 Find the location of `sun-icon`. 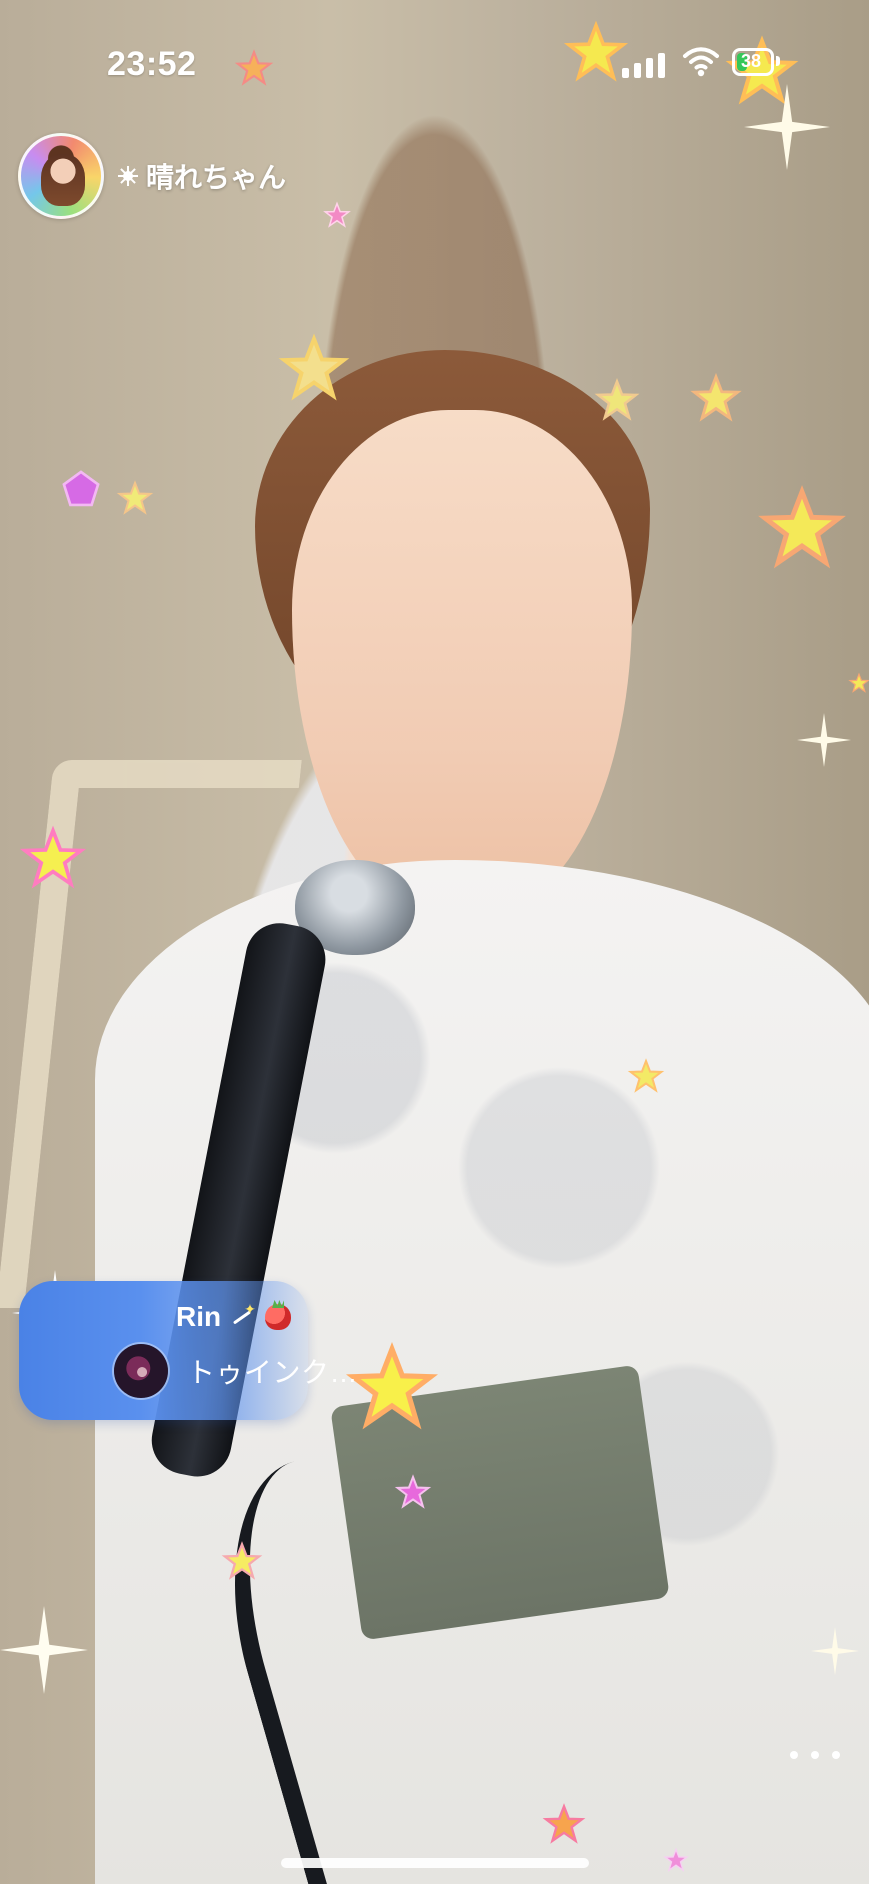

sun-icon is located at coordinates (128, 176).